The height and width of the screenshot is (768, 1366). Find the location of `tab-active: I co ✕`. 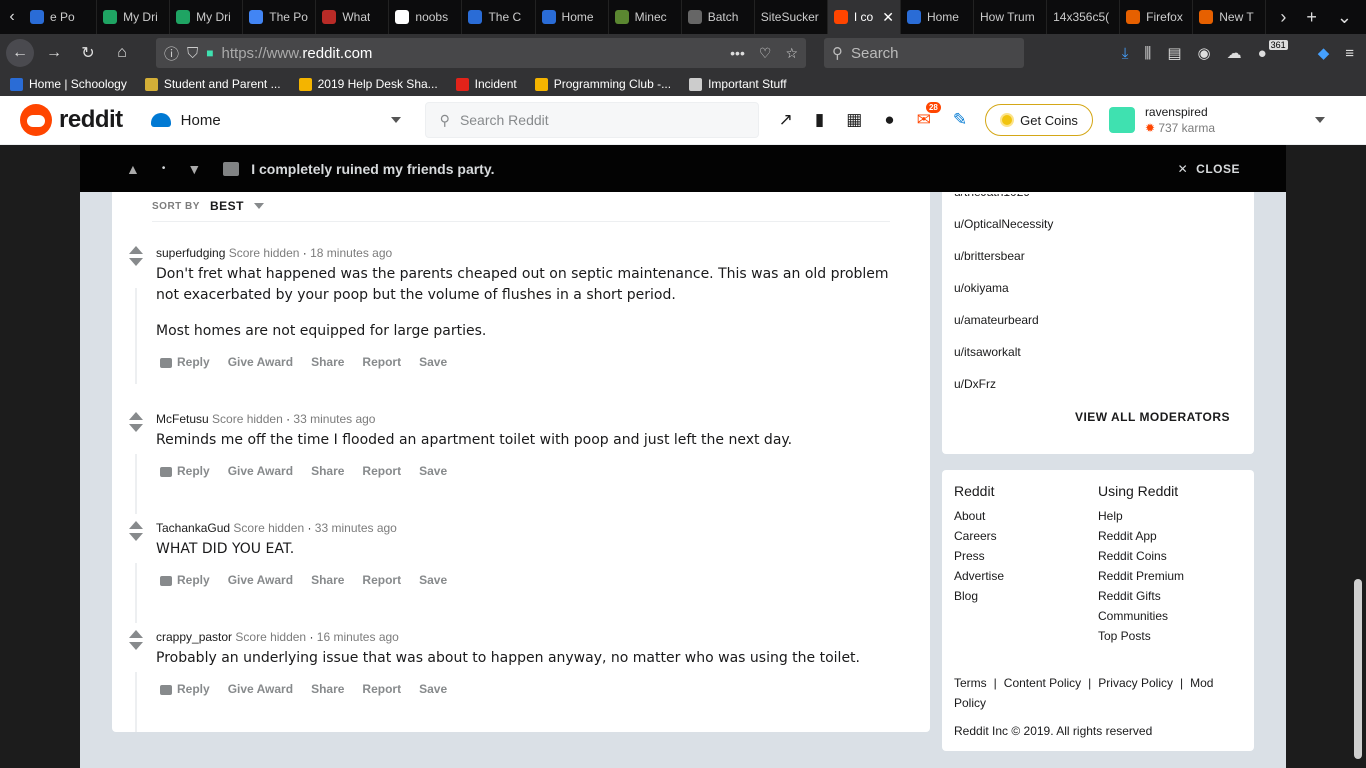

tab-active: I co ✕ is located at coordinates (864, 17).